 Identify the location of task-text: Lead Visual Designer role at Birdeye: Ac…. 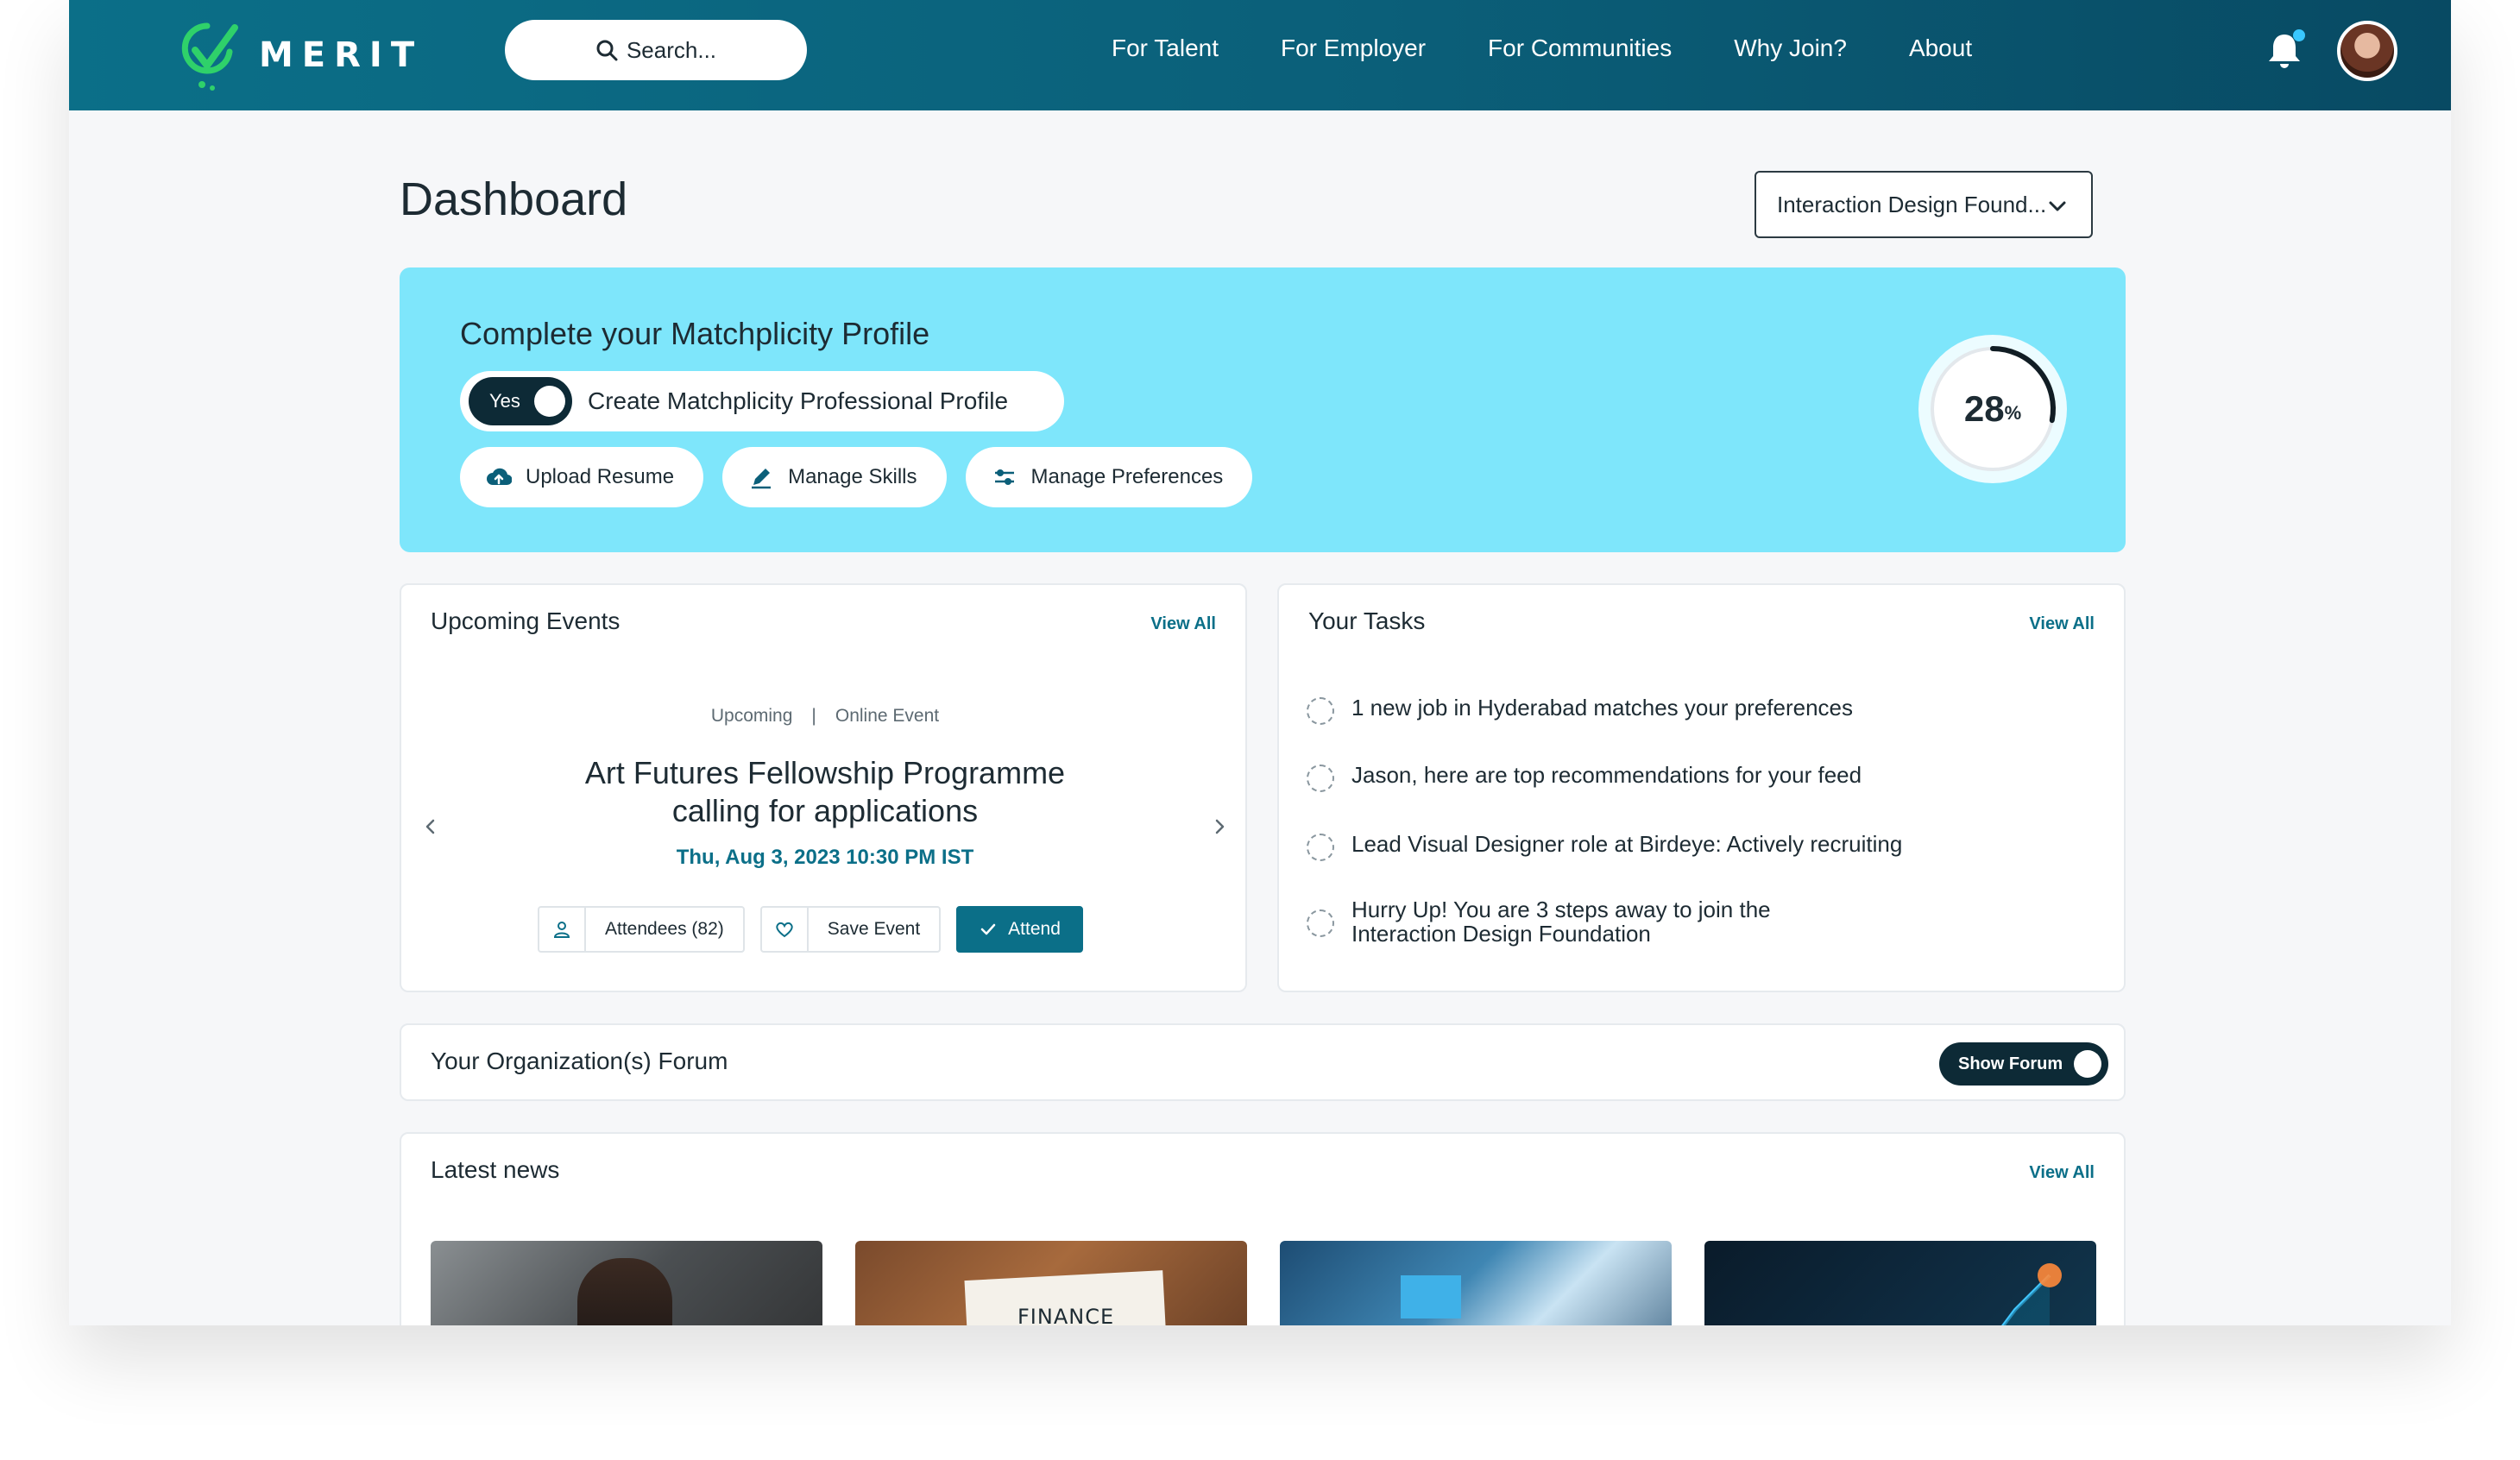
(1627, 844).